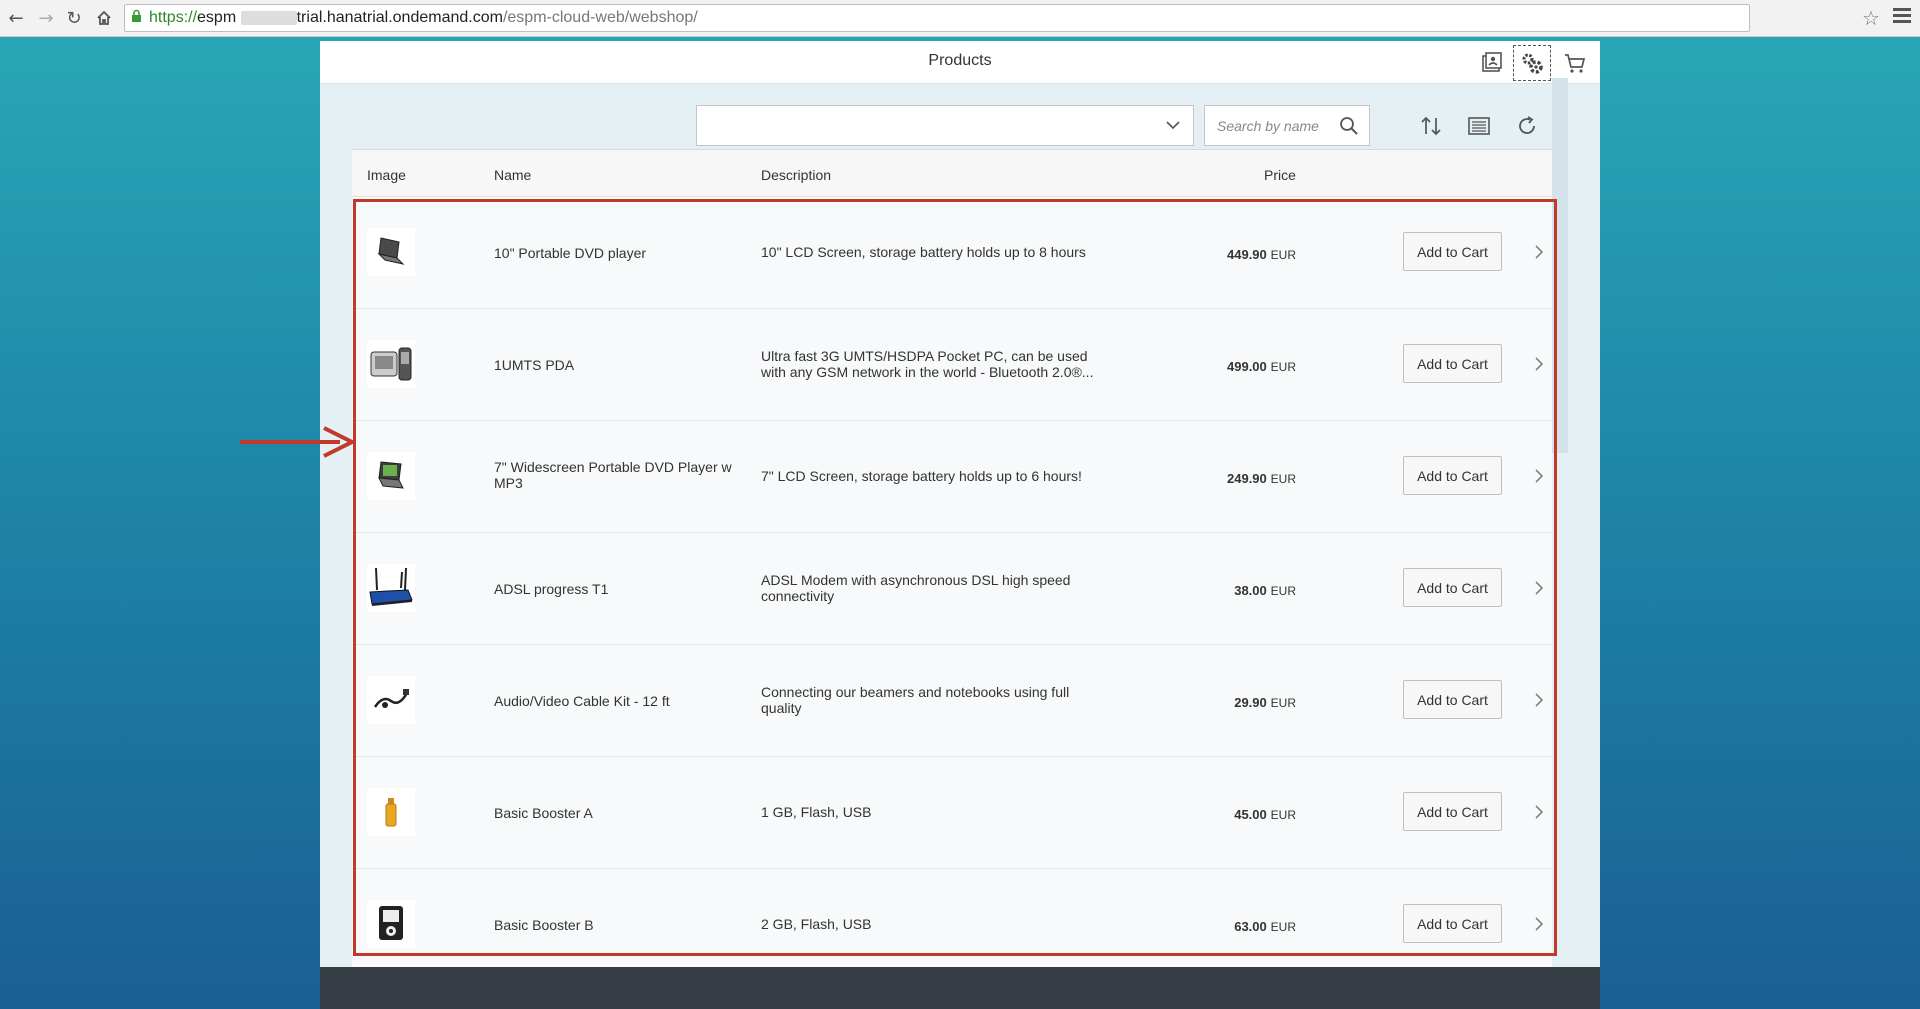  Describe the element at coordinates (1560, 265) in the screenshot. I see `scrollbar-thumb` at that location.